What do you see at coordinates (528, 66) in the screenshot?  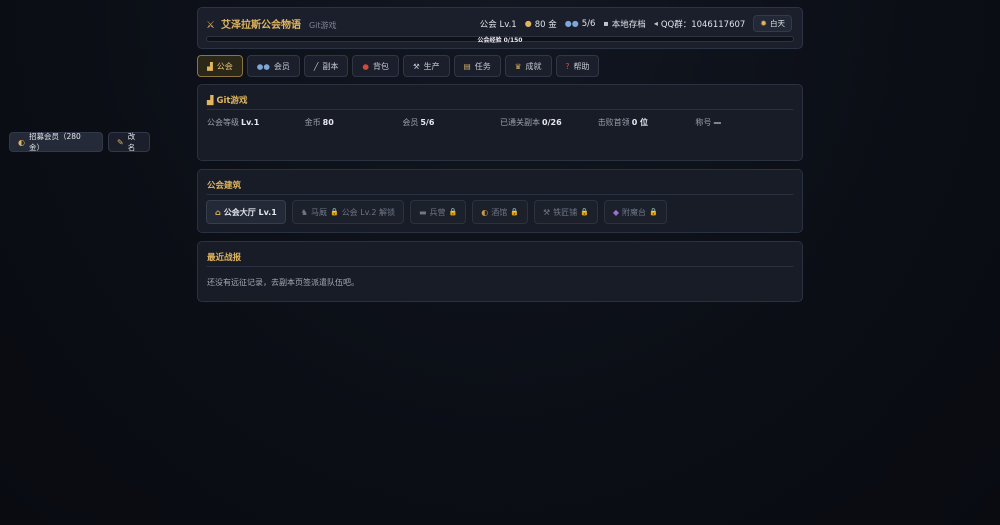 I see `tab-6: ♛ 成就` at bounding box center [528, 66].